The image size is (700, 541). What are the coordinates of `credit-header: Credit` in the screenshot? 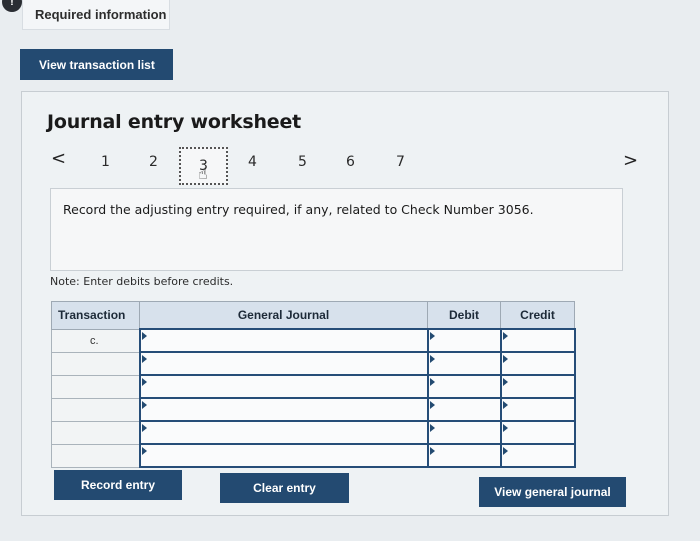 It's located at (537, 315).